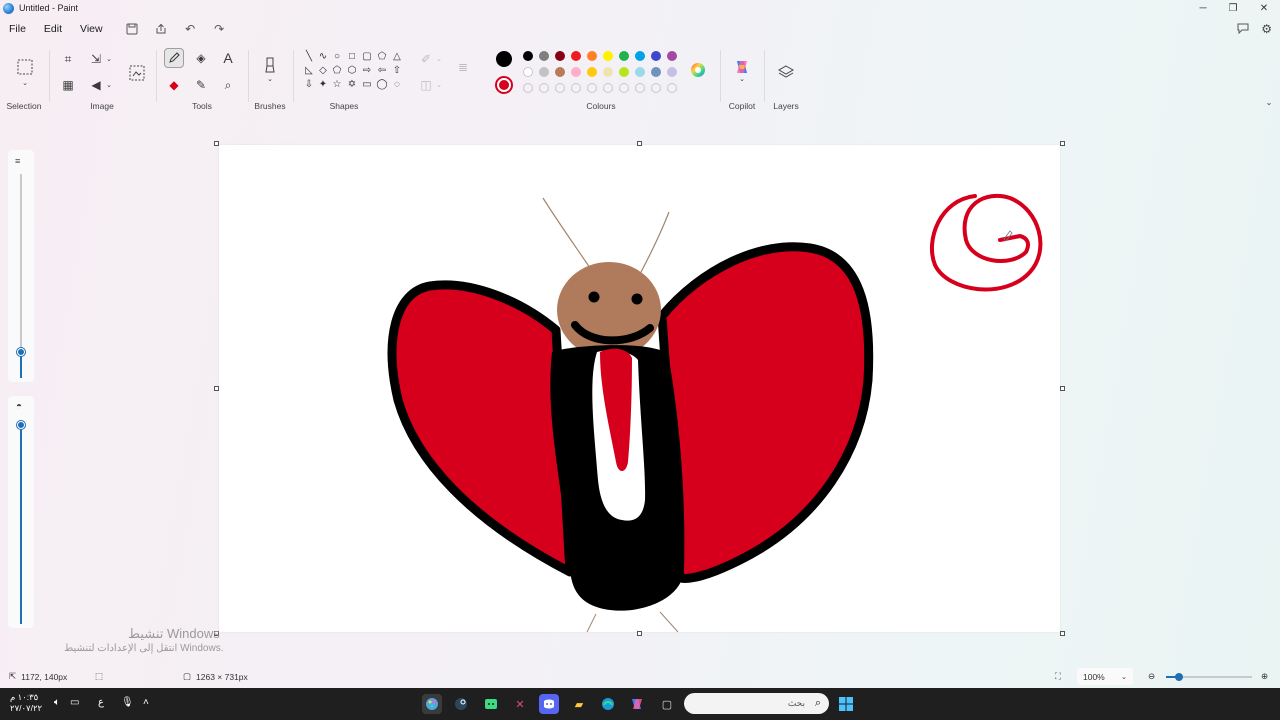  Describe the element at coordinates (698, 70) in the screenshot. I see `edit-colors-icon` at that location.